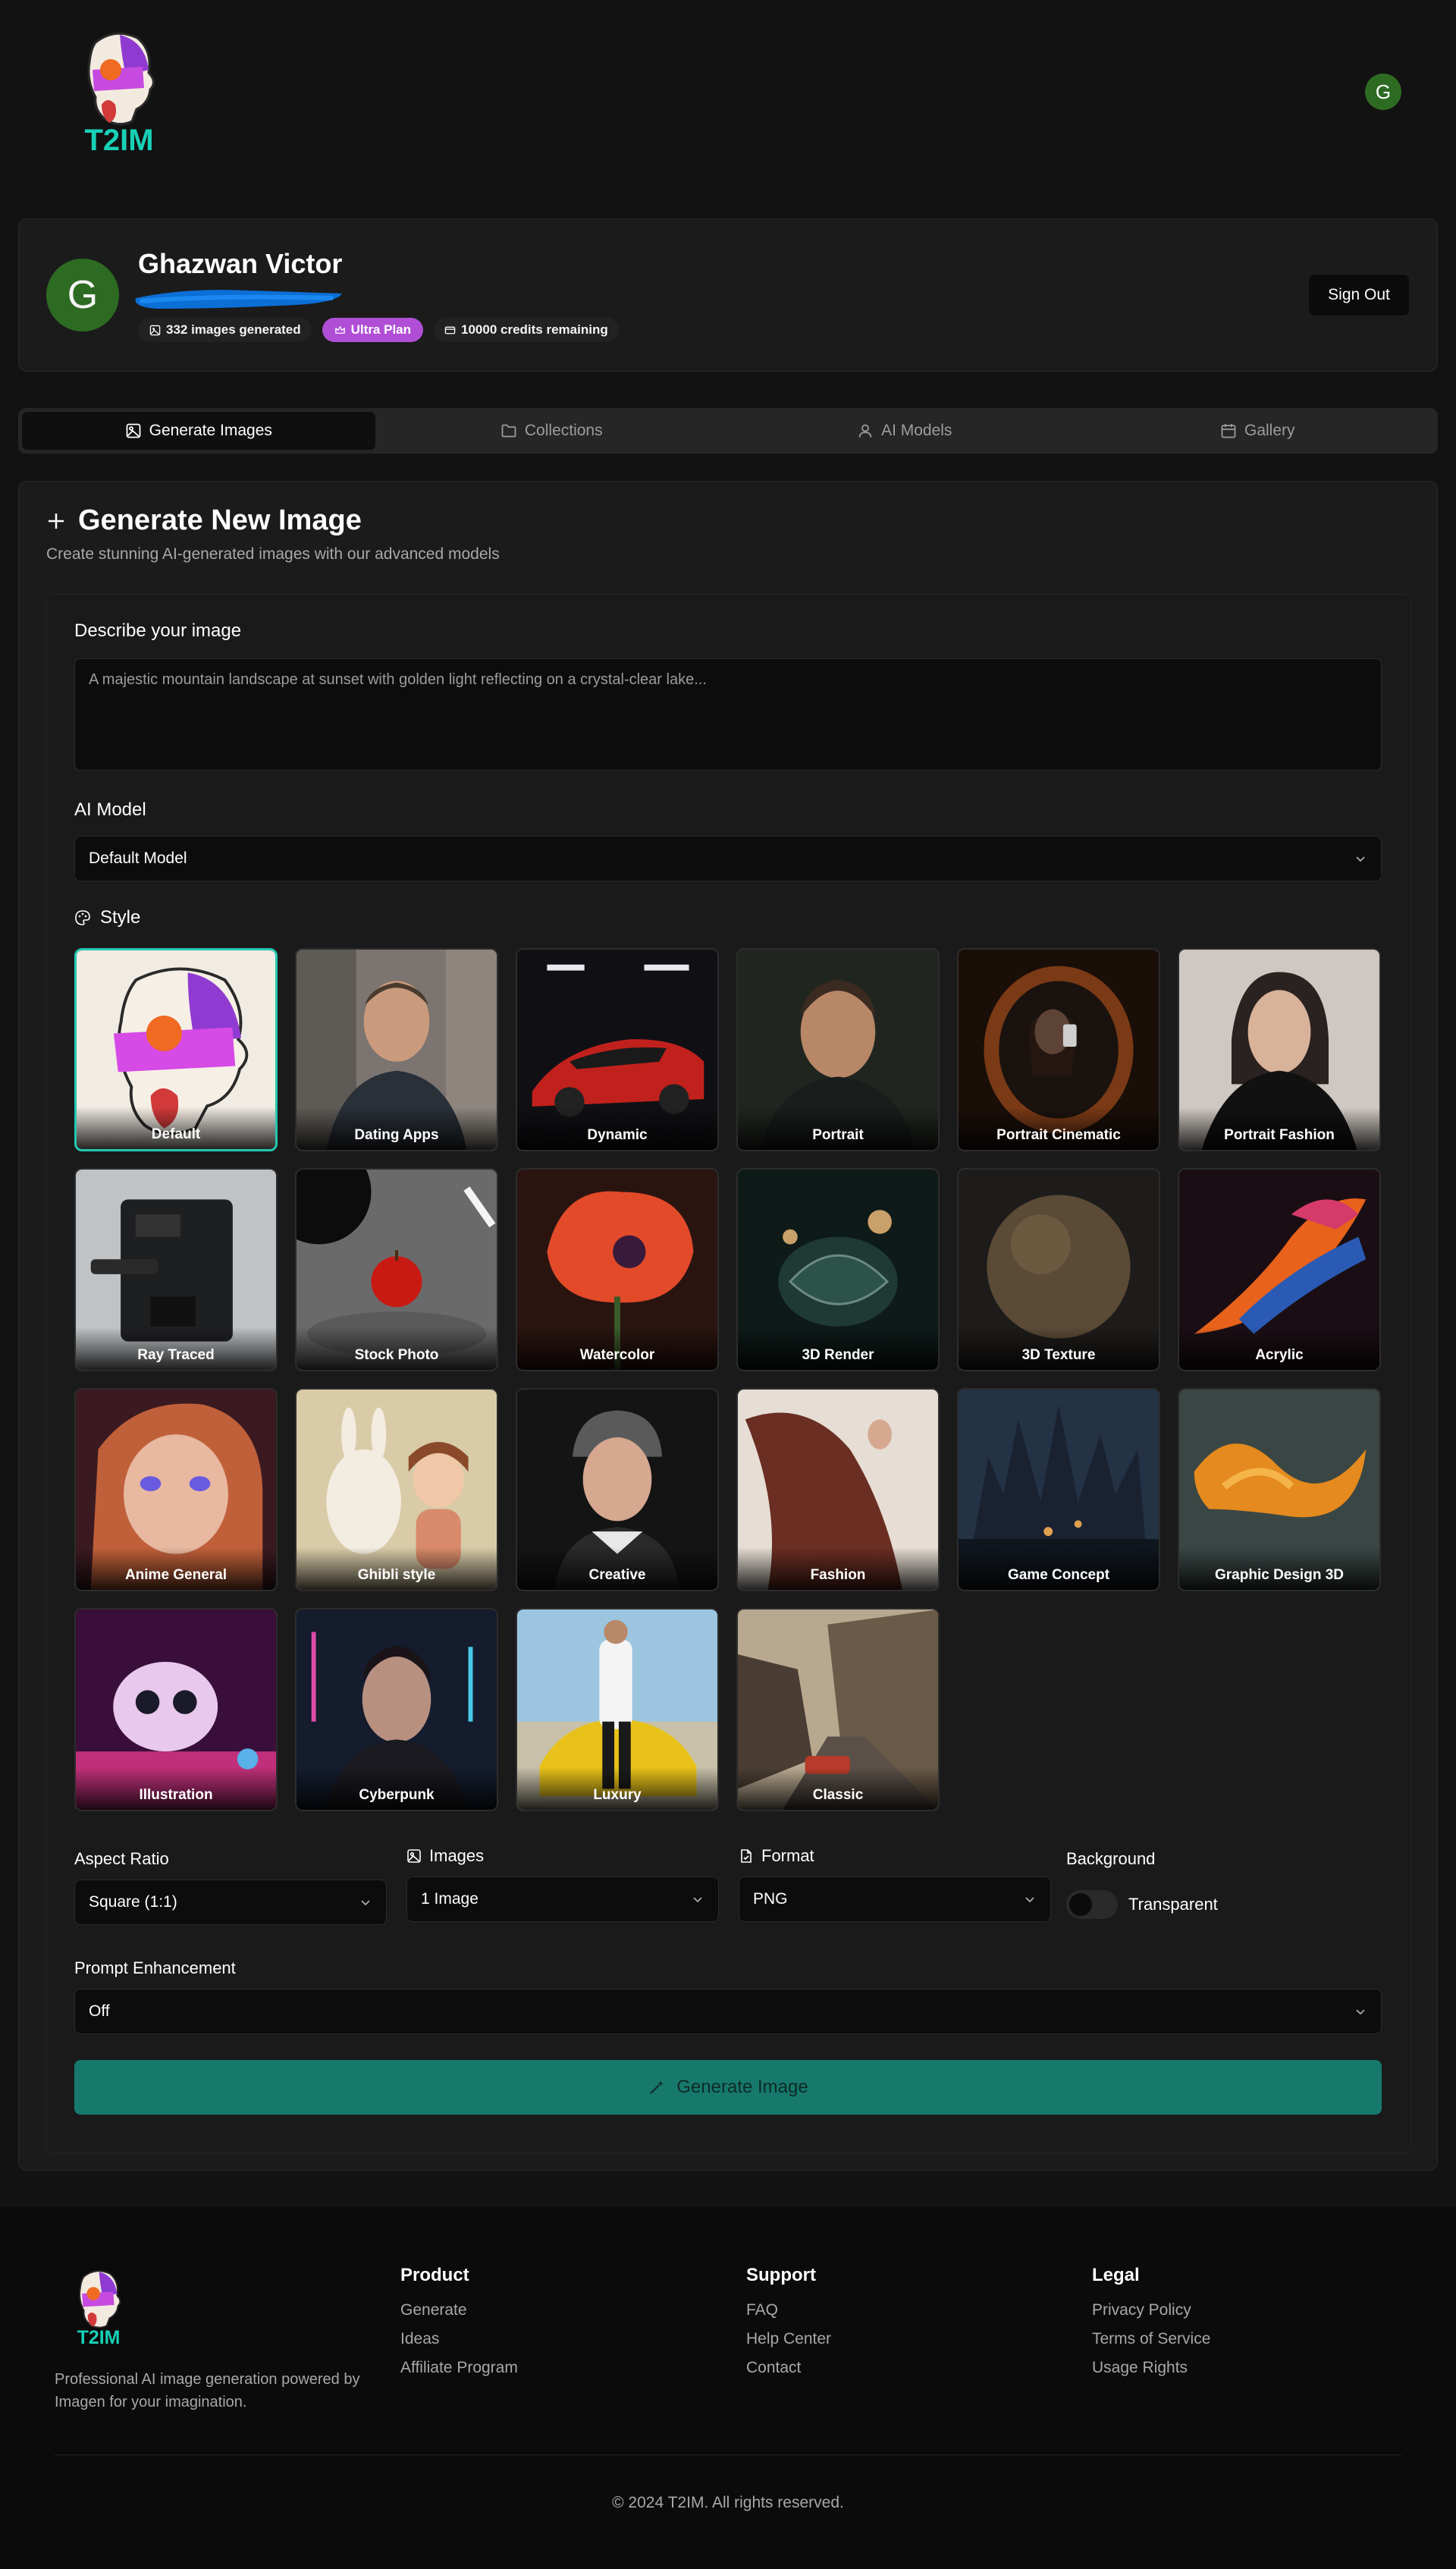 Image resolution: width=1456 pixels, height=2569 pixels. What do you see at coordinates (450, 1899) in the screenshot?
I see `images-count-value: 1 Image` at bounding box center [450, 1899].